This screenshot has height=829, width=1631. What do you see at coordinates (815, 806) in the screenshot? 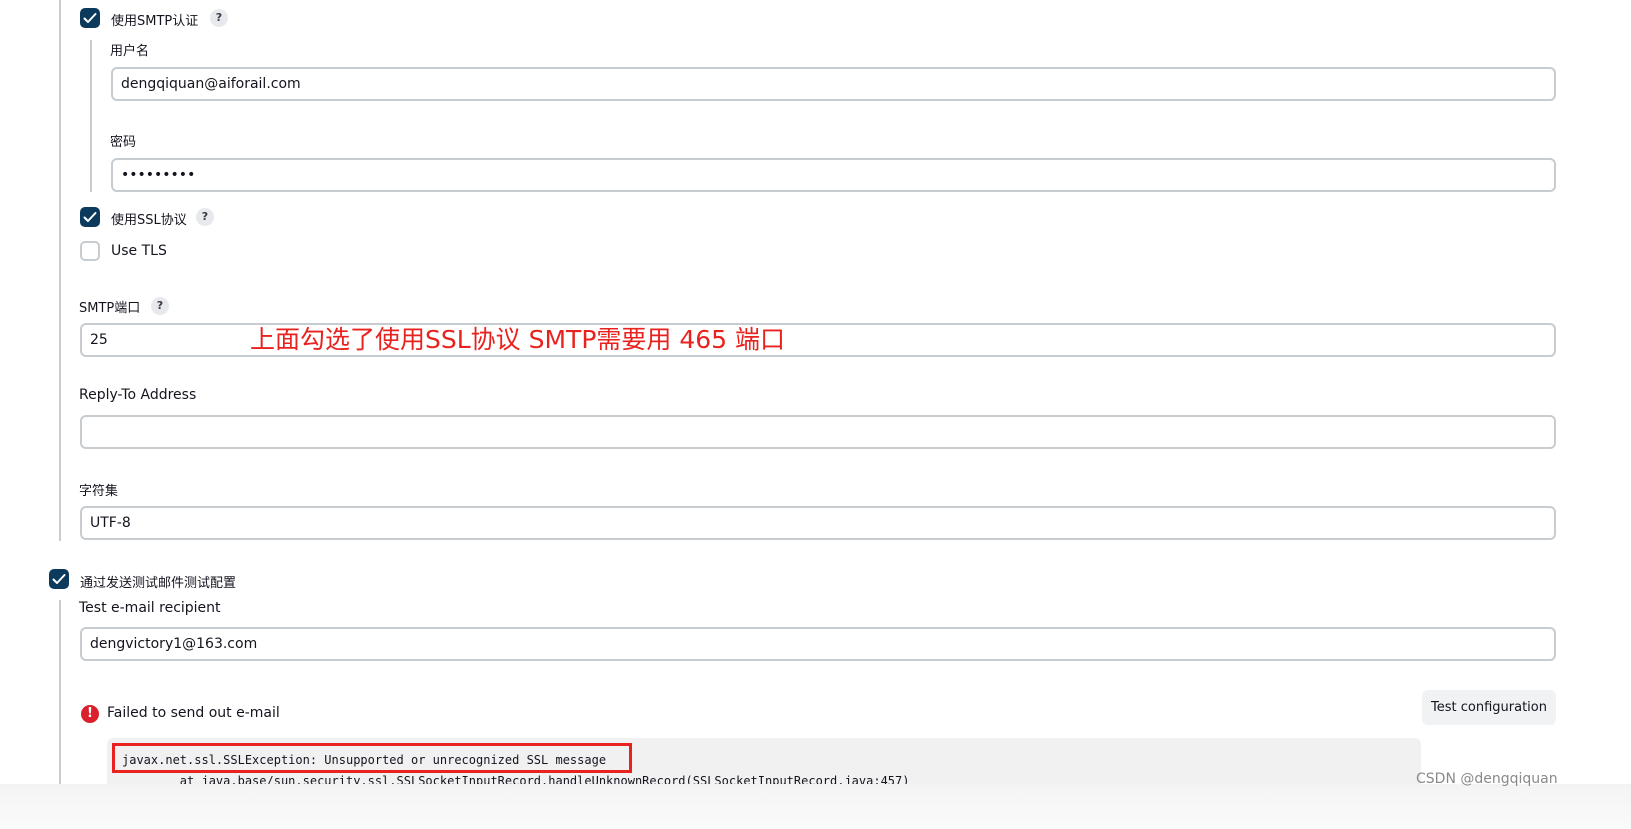
I see `bottom-fade` at bounding box center [815, 806].